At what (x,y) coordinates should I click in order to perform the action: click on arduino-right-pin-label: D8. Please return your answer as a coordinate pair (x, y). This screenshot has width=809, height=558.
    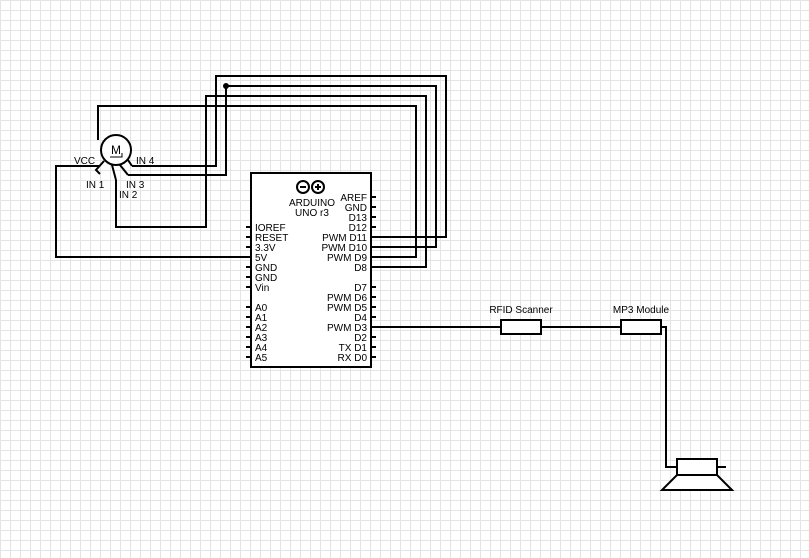
    Looking at the image, I should click on (360, 268).